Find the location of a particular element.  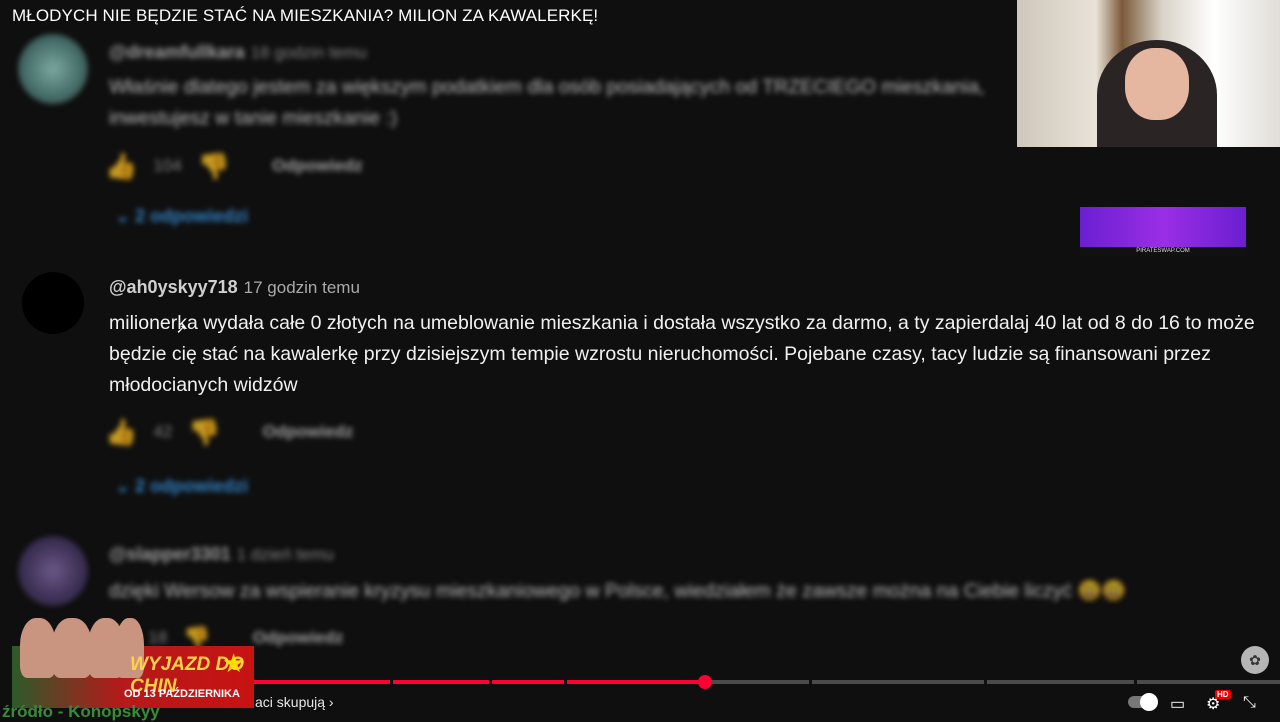

mouse-cursor-icon: ➚ is located at coordinates (181, 328).